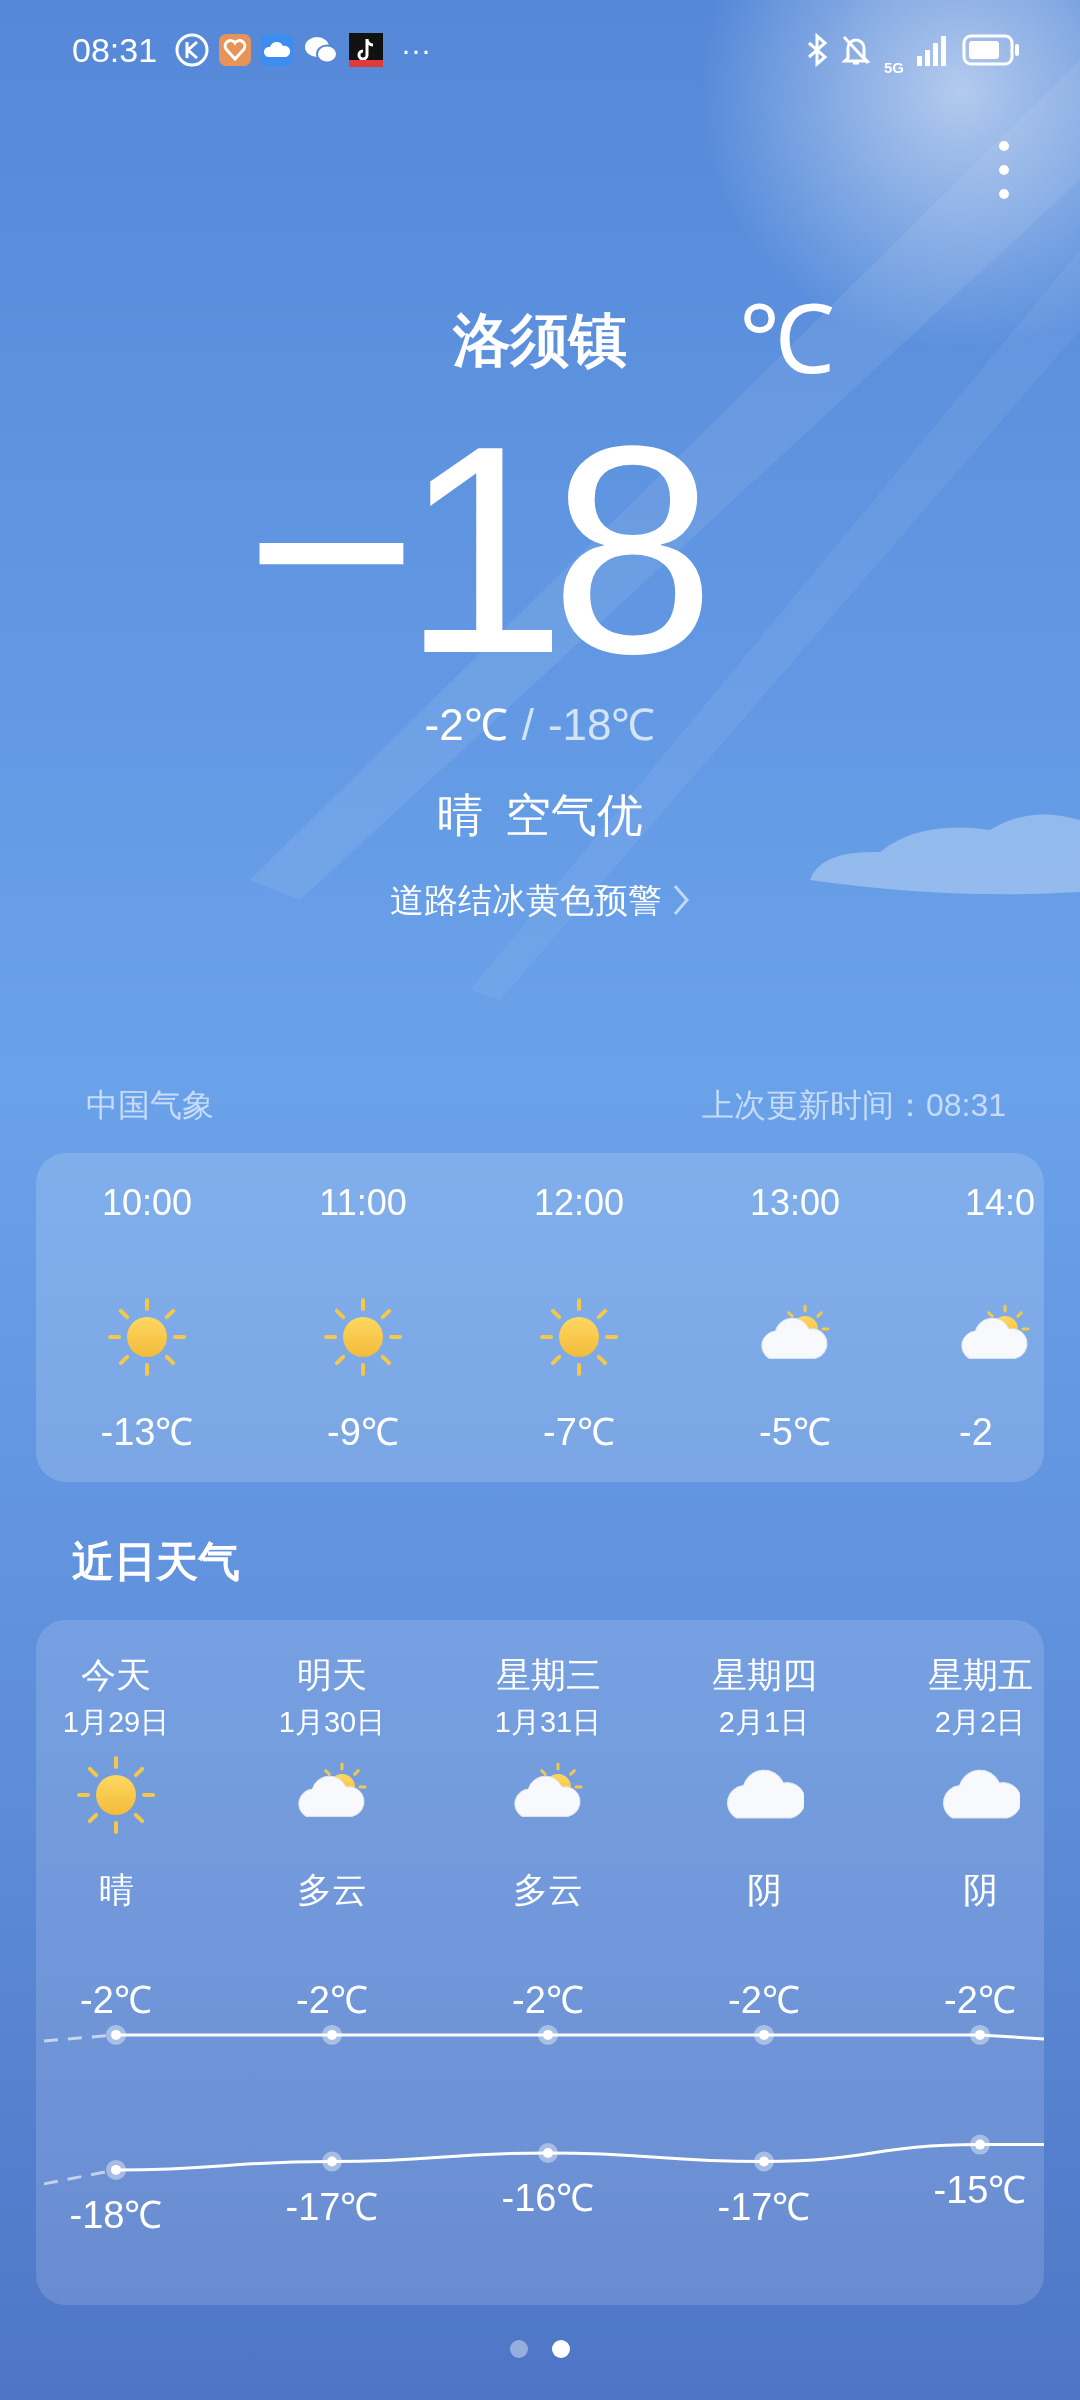 Image resolution: width=1080 pixels, height=2400 pixels. I want to click on temperature-label: -16℃, so click(548, 2198).